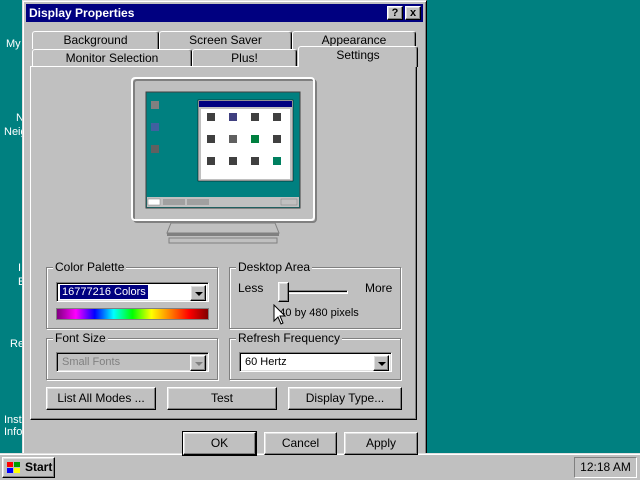  Describe the element at coordinates (132, 362) in the screenshot. I see `font-size-dropdown: Small Fonts` at that location.